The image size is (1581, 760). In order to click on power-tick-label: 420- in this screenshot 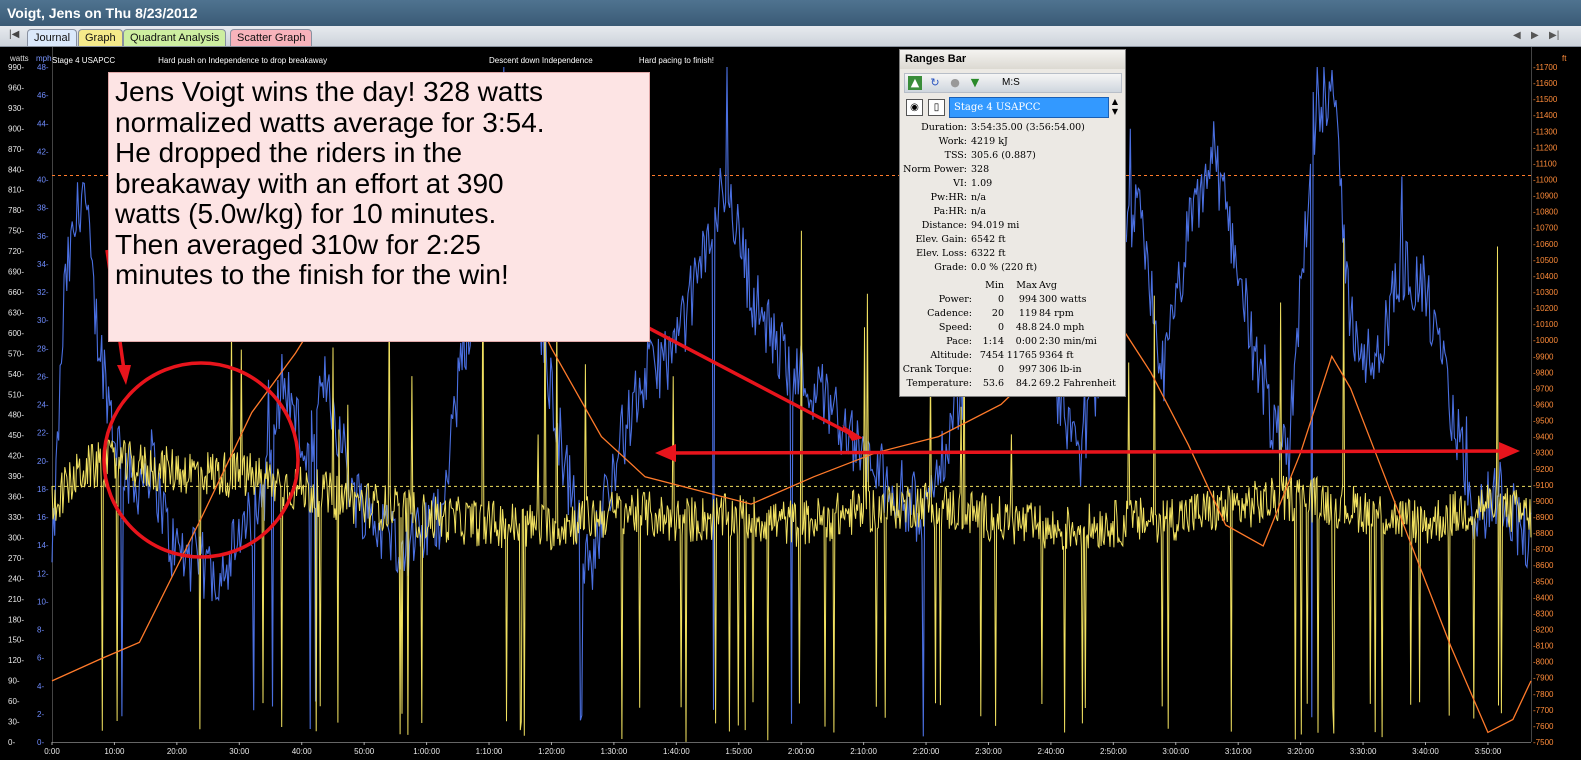, I will do `click(16, 456)`.